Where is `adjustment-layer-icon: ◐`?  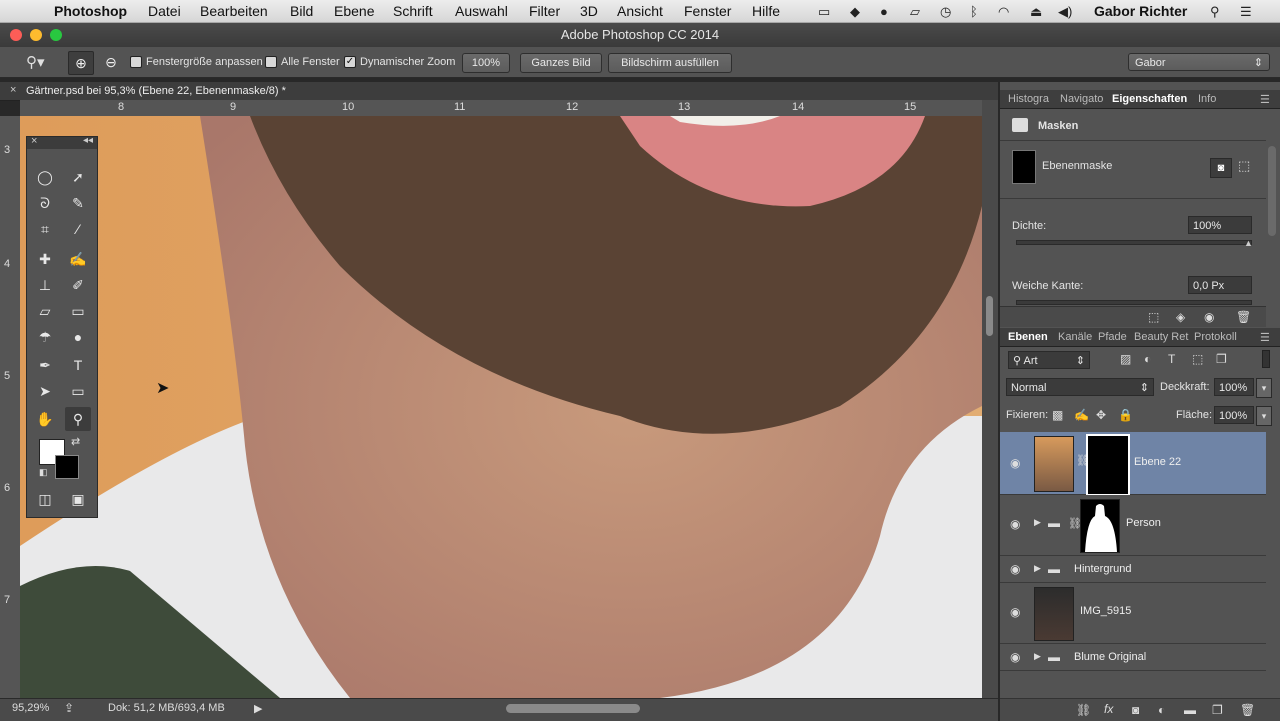
adjustment-layer-icon: ◐ is located at coordinates (1161, 710).